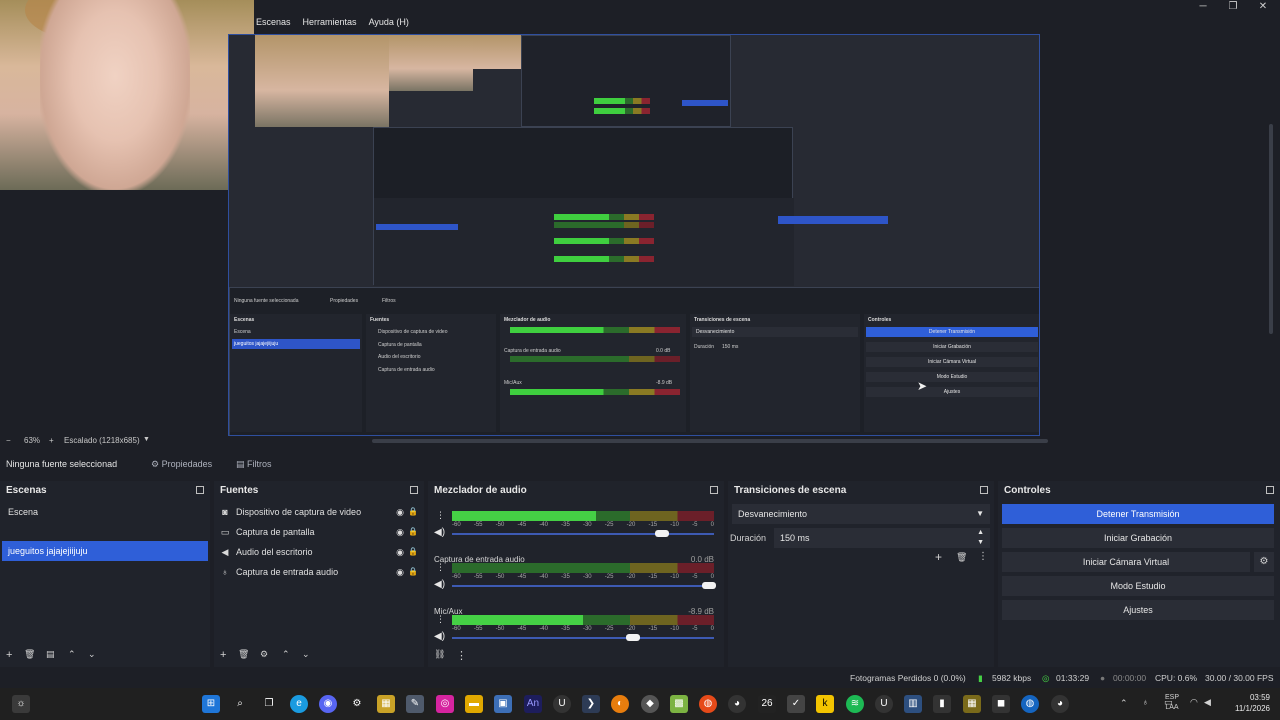 Image resolution: width=1280 pixels, height=720 pixels. I want to click on deezer-icon: ▮, so click(942, 704).